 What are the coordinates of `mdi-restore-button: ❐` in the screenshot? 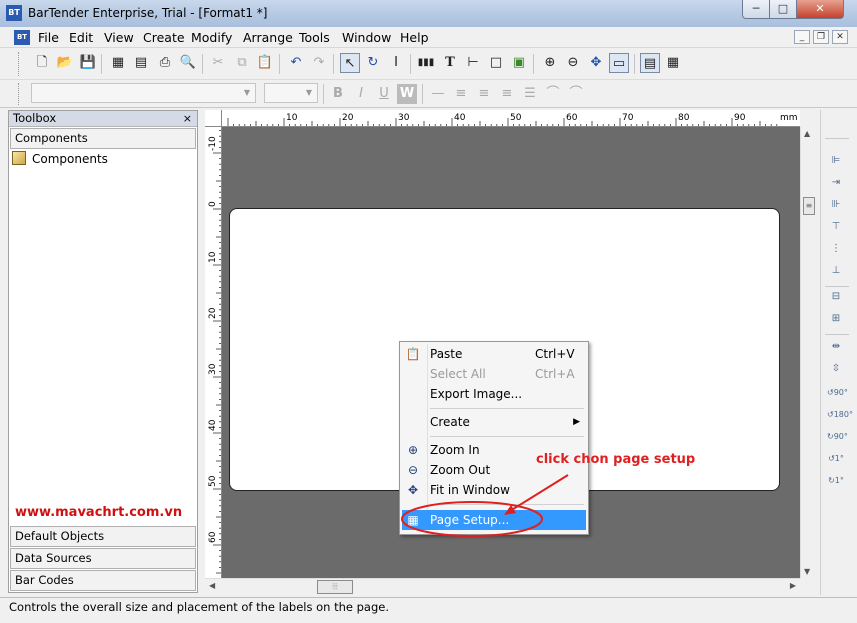 It's located at (821, 37).